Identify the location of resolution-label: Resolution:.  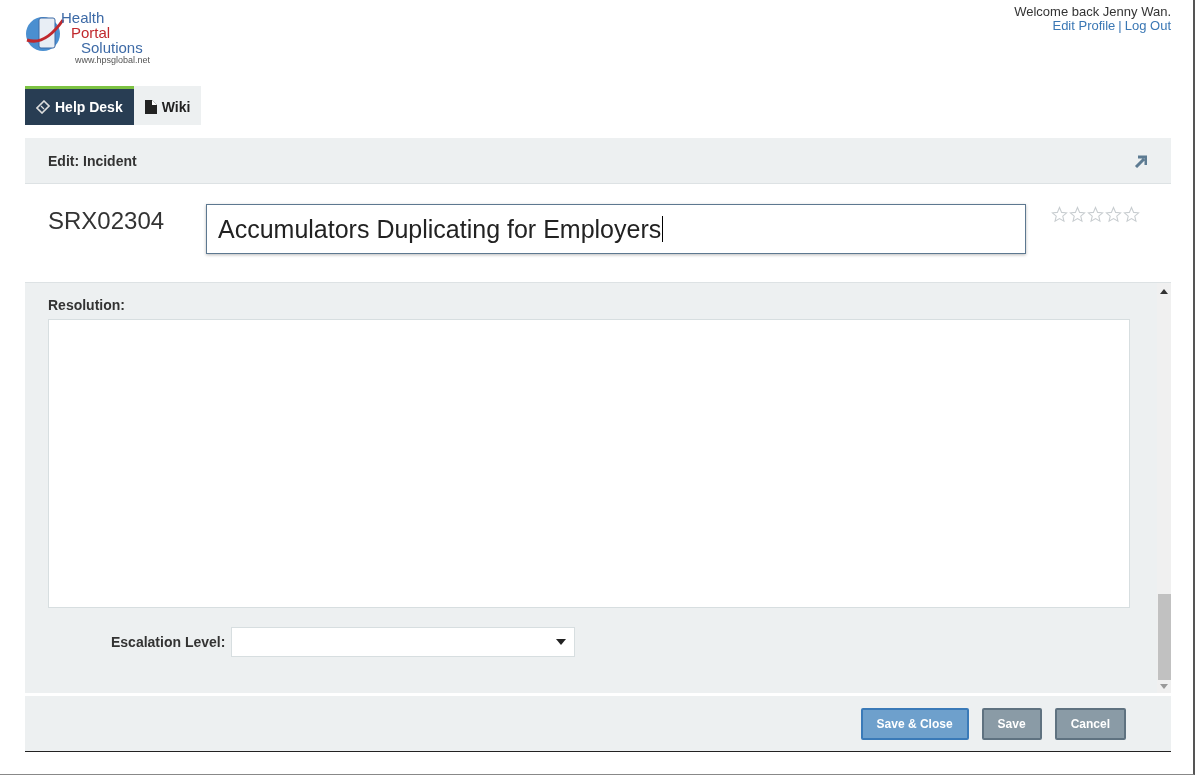
(87, 305).